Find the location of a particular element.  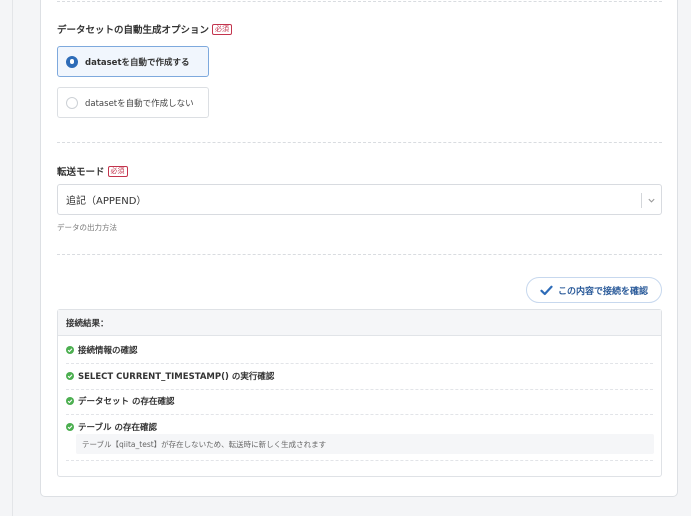

check-icon is located at coordinates (546, 290).